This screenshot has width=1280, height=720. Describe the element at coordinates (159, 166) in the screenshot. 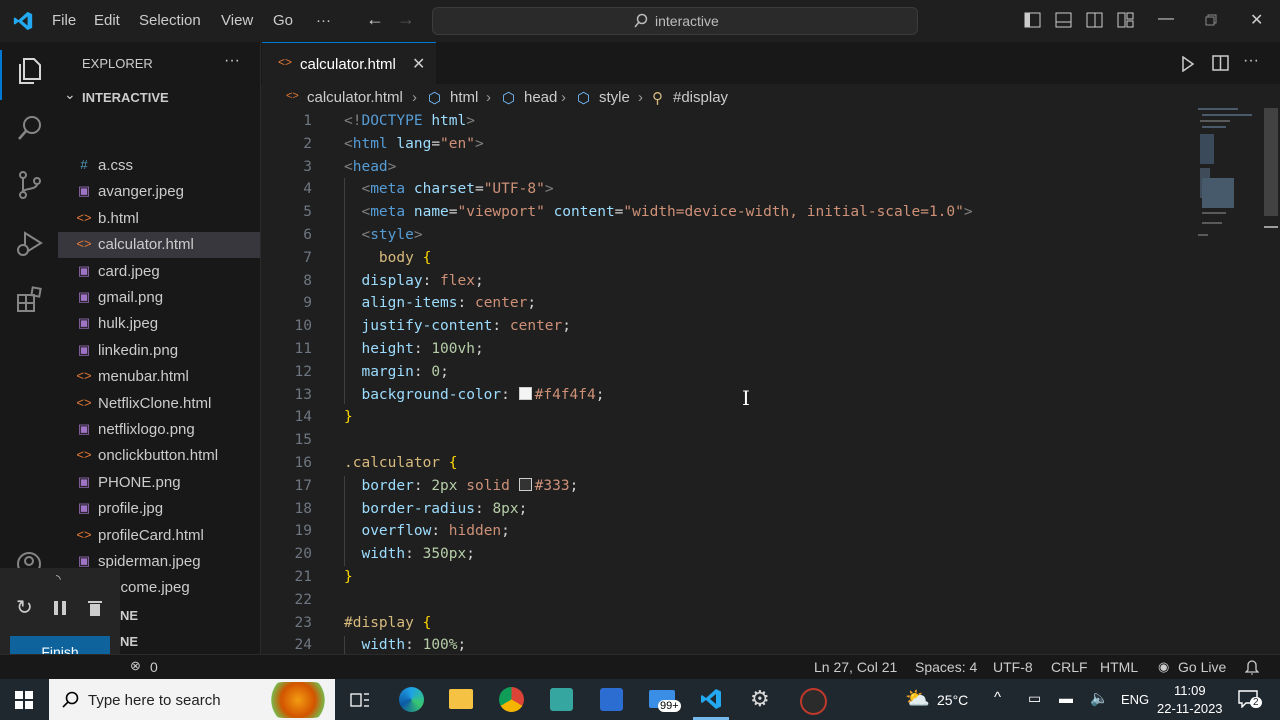

I see `list-item: # a.css` at that location.